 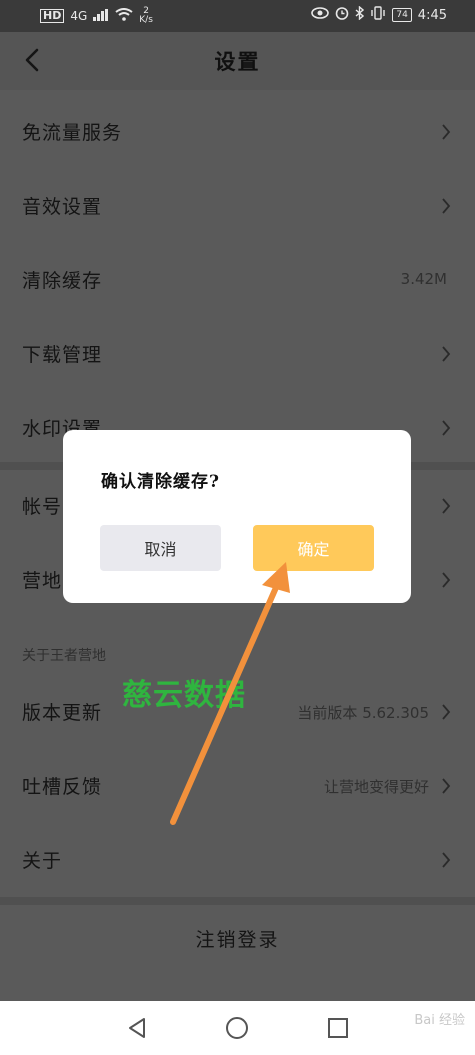 What do you see at coordinates (432, 15) in the screenshot?
I see `clock: 4:45` at bounding box center [432, 15].